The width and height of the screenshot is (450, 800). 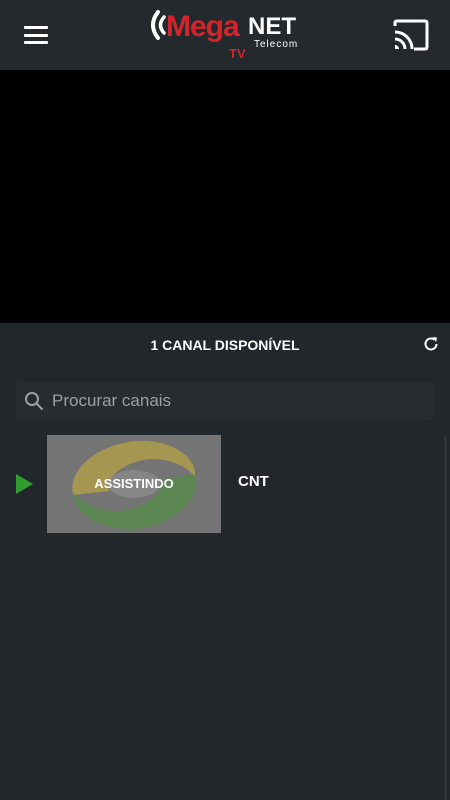 I want to click on play-icon, so click(x=24, y=484).